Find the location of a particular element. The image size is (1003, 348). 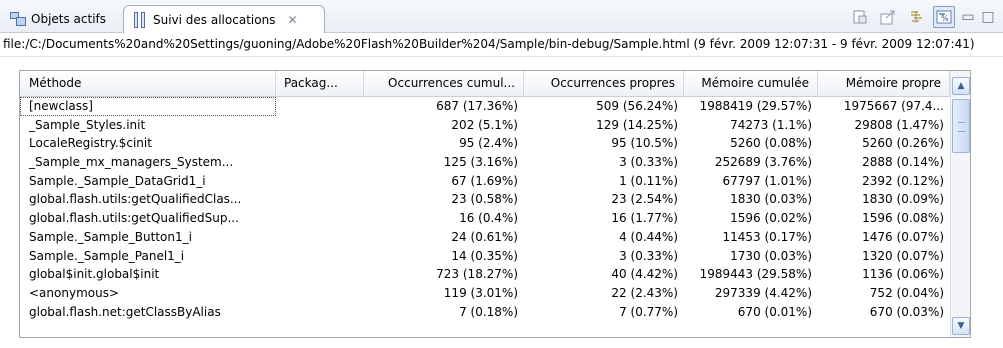

tab-suivi-des-allocations: Suivi des allocations ✕ is located at coordinates (224, 19).